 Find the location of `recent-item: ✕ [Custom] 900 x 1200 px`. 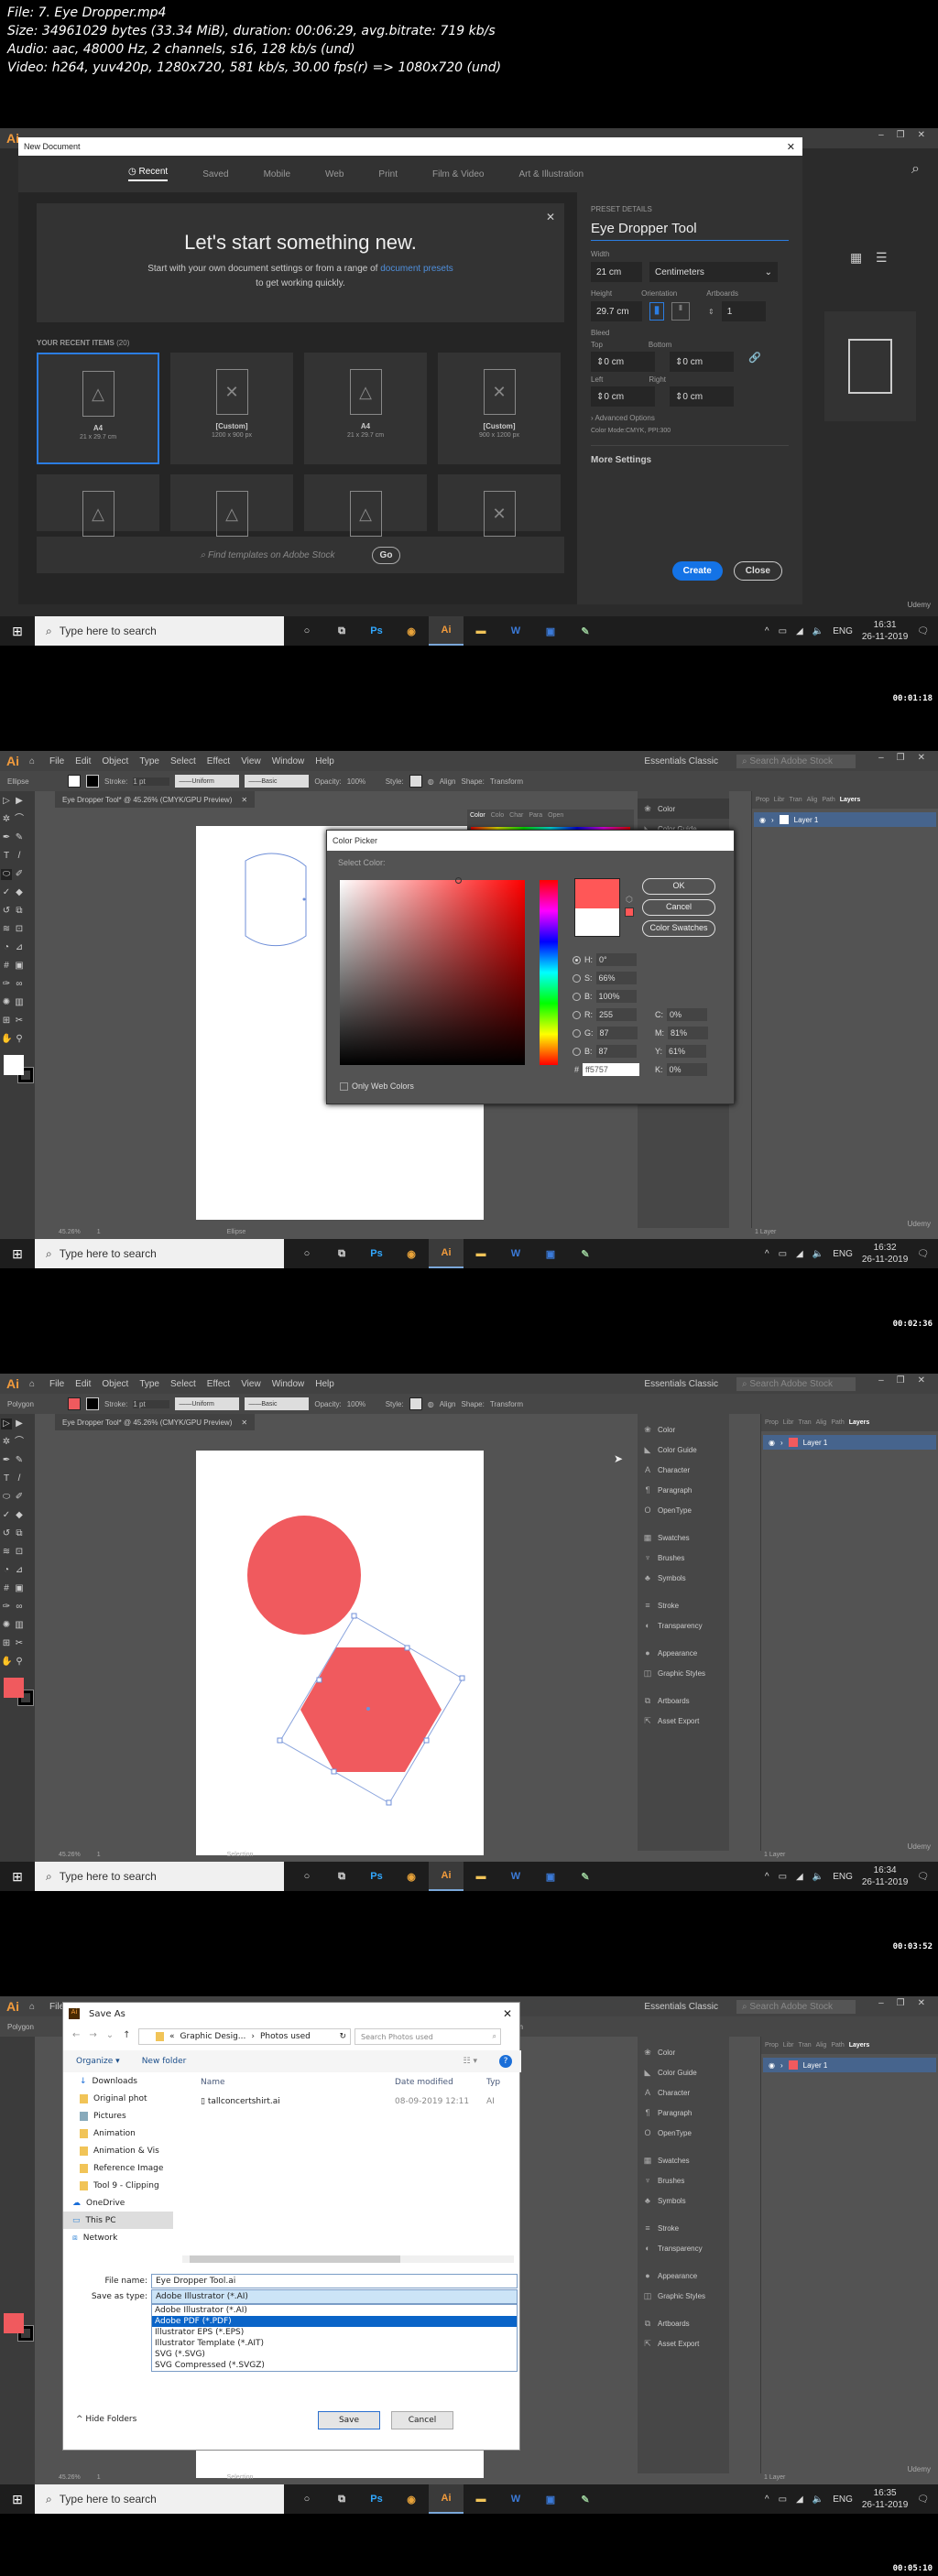

recent-item: ✕ [Custom] 900 x 1200 px is located at coordinates (499, 408).